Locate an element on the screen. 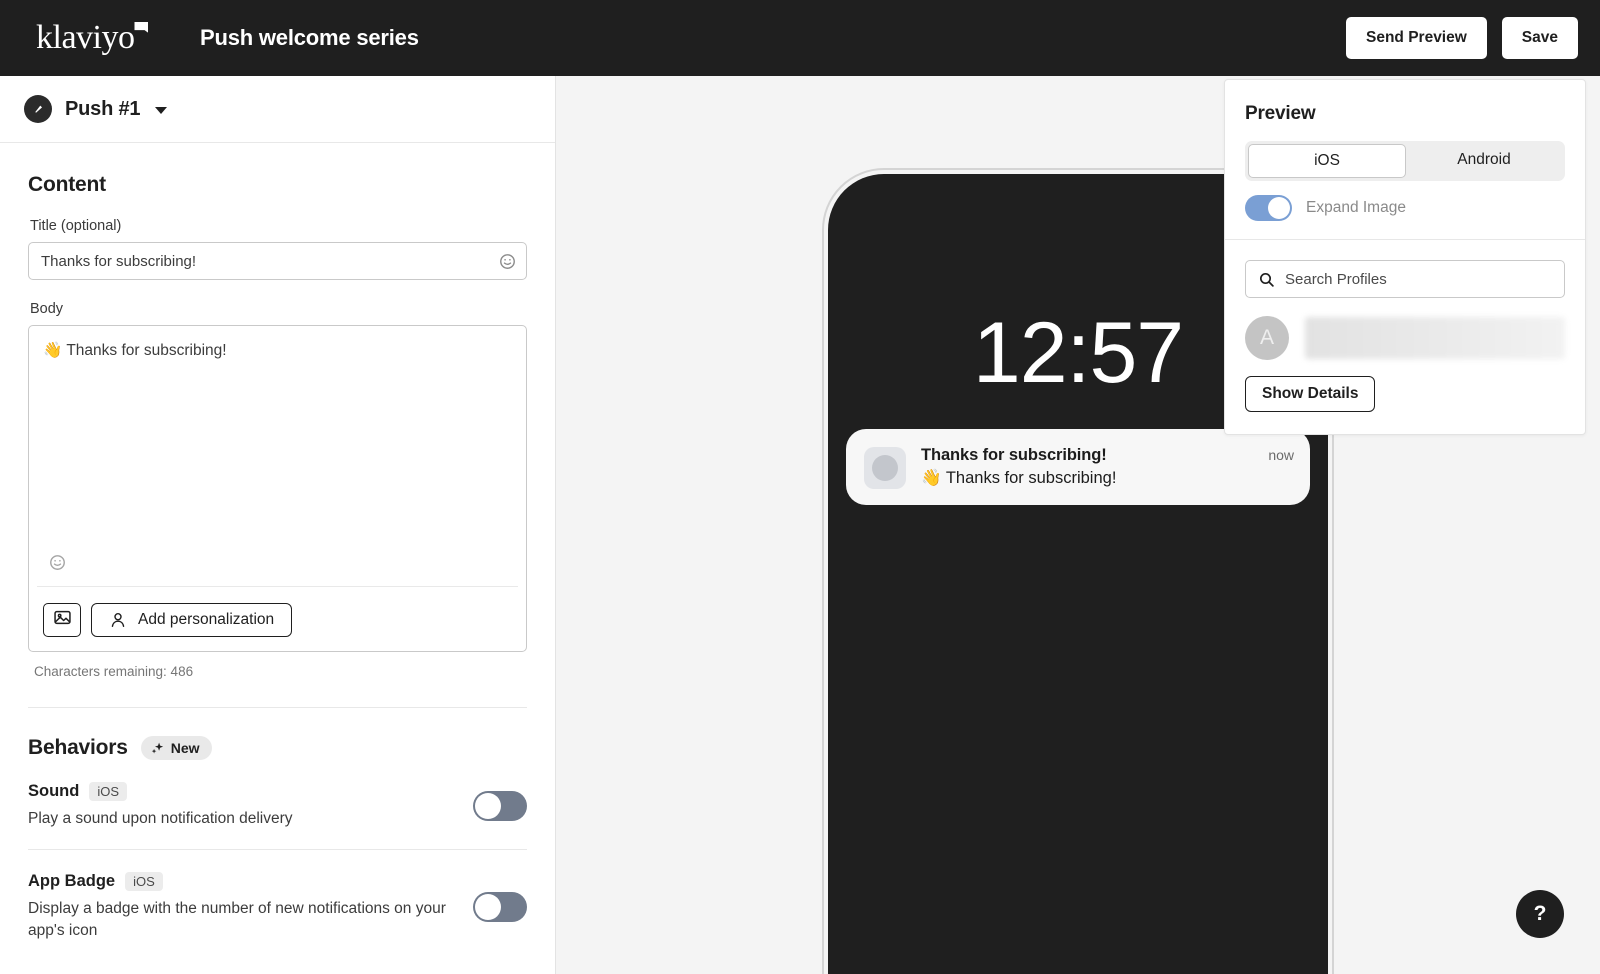 This screenshot has height=974, width=1600. platform-segmented-control: iOS Android is located at coordinates (1405, 161).